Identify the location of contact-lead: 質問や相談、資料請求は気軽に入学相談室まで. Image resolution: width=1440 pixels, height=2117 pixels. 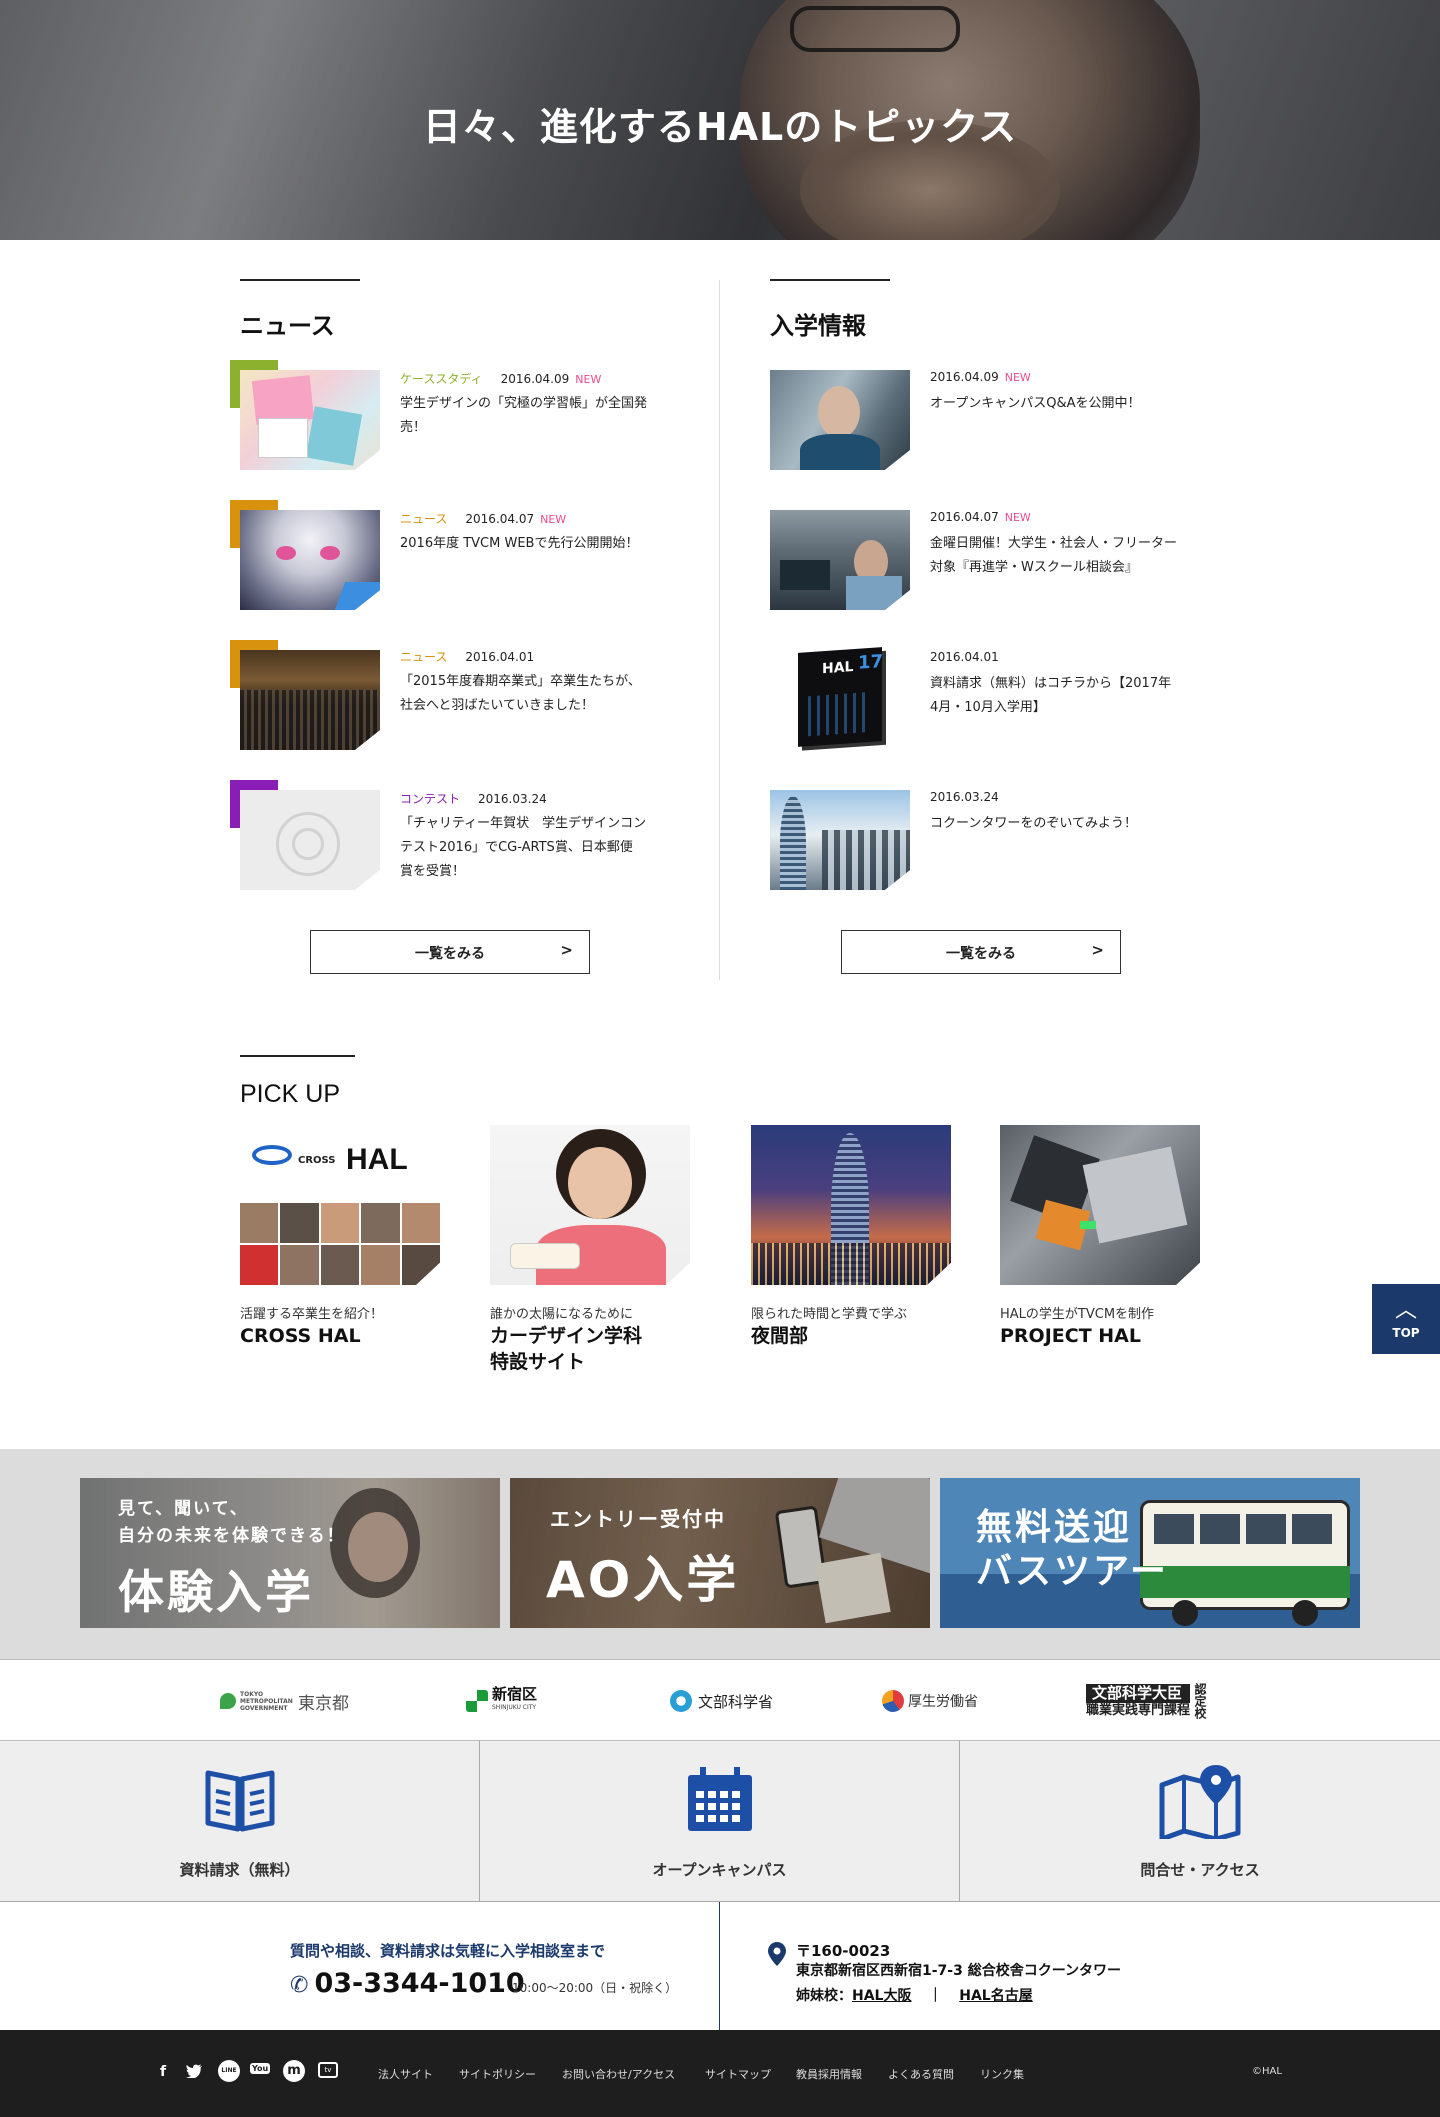
(448, 1951).